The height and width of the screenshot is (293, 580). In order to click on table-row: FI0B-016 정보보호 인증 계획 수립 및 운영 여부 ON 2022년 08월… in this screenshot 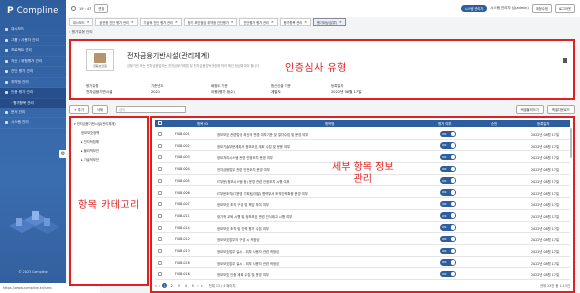, I will do `click(362, 274)`.